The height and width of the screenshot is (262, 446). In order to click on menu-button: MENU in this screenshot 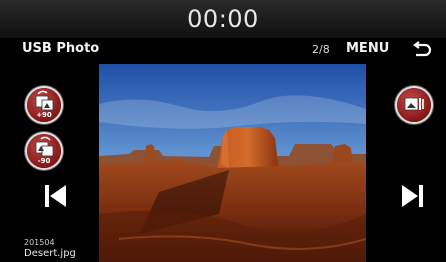, I will do `click(367, 48)`.